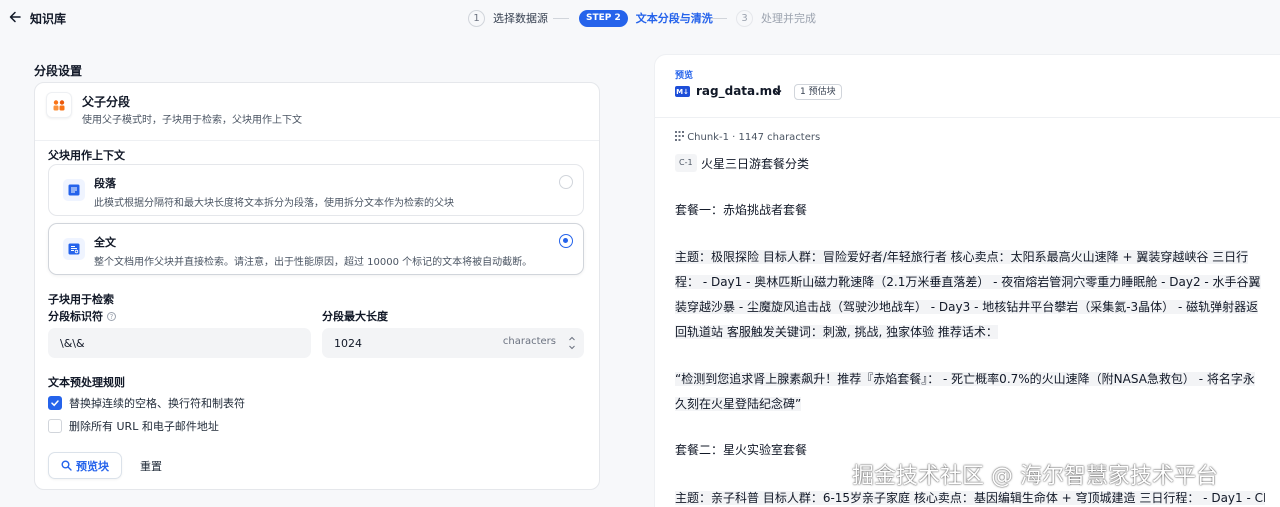  Describe the element at coordinates (744, 18) in the screenshot. I see `step-3-number: 3` at that location.